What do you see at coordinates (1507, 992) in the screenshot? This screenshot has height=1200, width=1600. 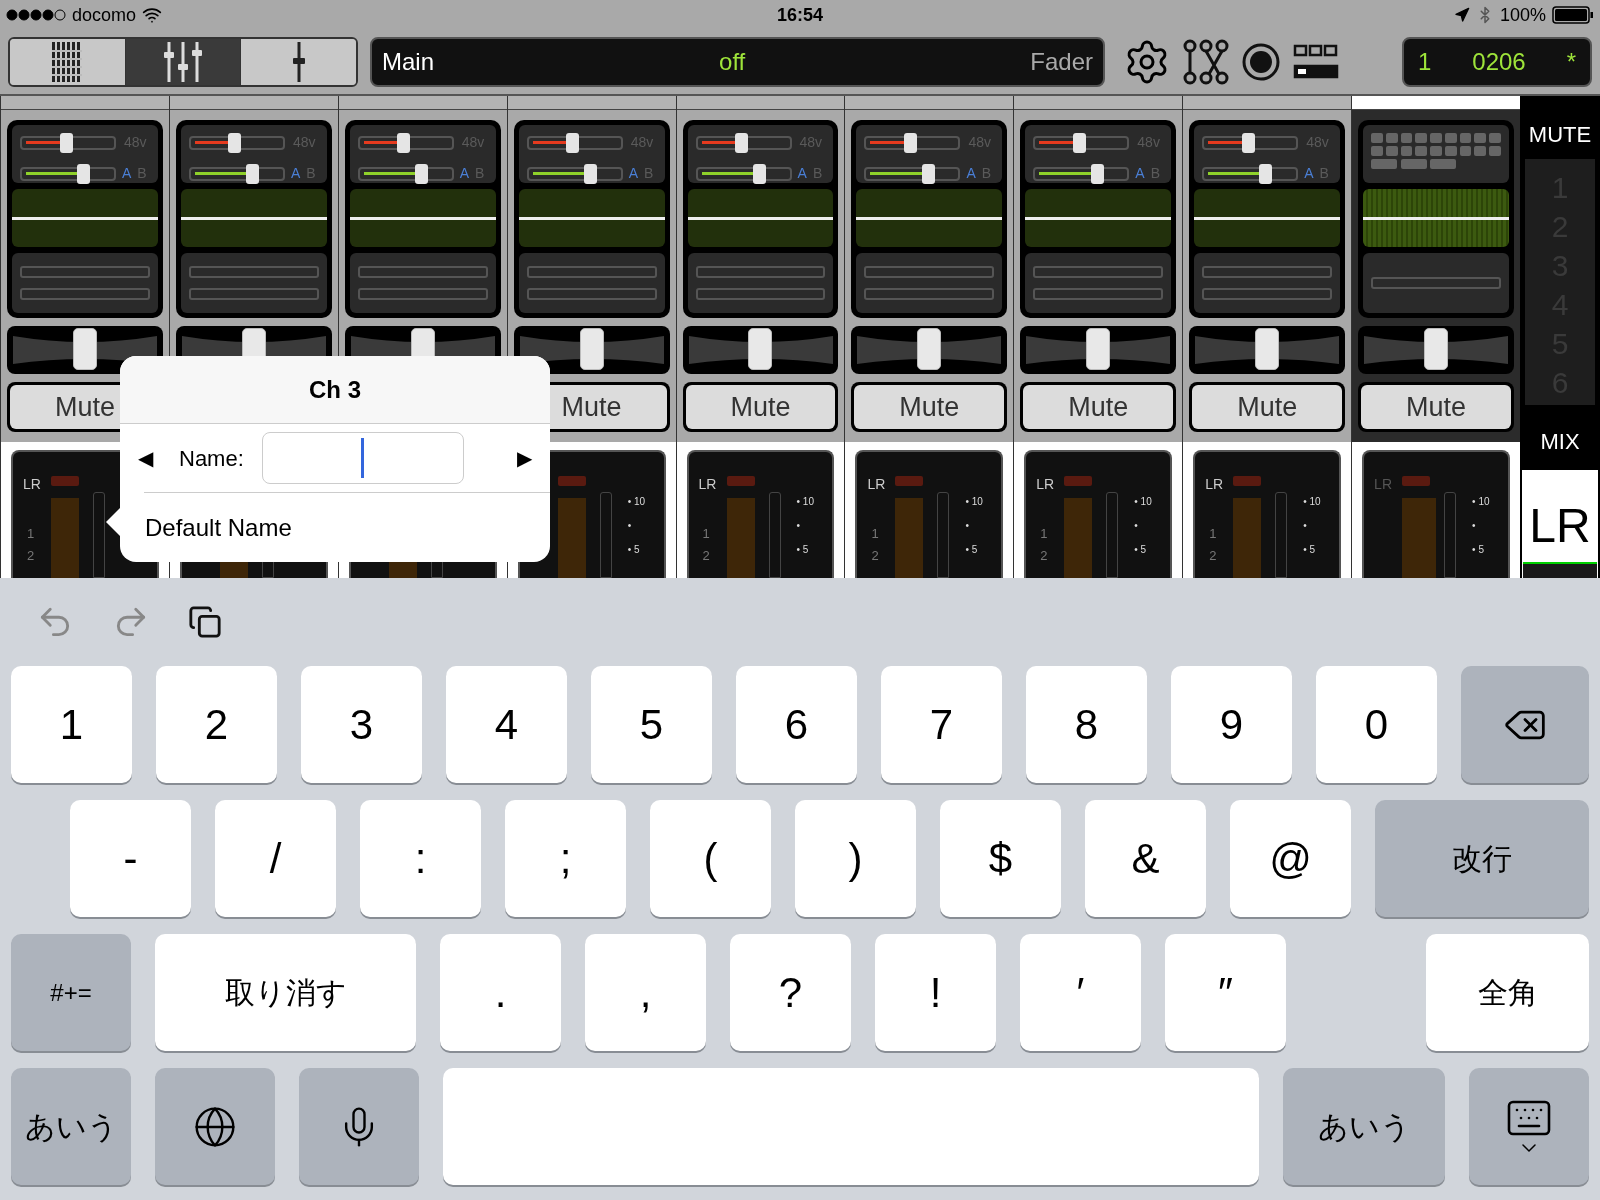 I see `full-width-key: 全角` at bounding box center [1507, 992].